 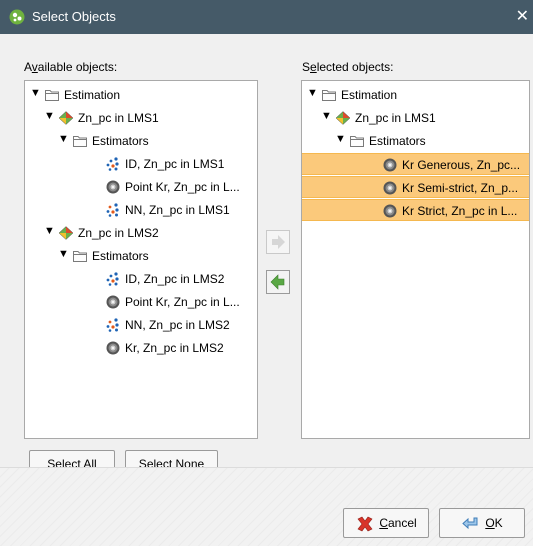 I want to click on available-tree-item: ▼ Zn_pc in LMS1, so click(x=141, y=118).